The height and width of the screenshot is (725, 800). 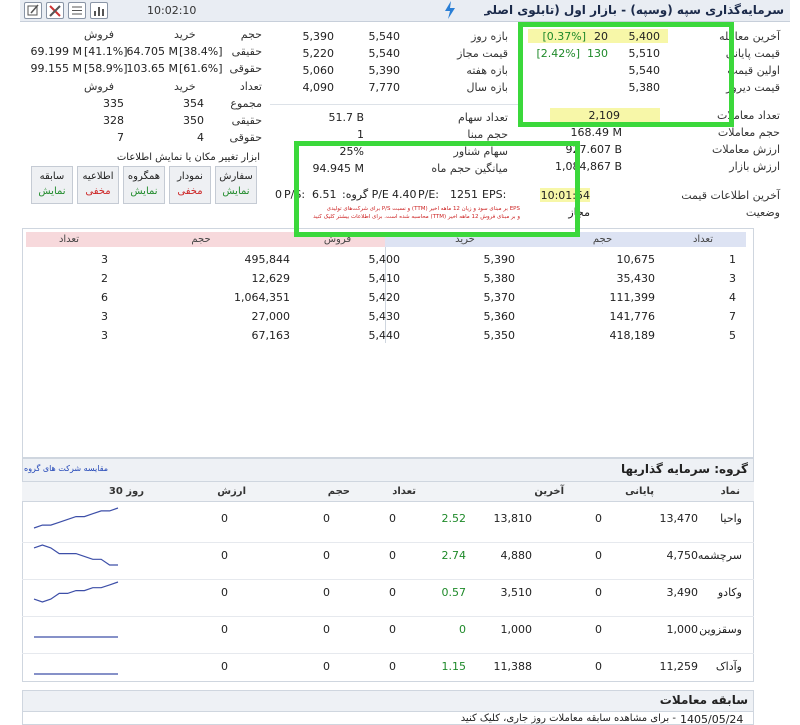 I want to click on orderbook-row: 7 141,776 5,360 5,430 27,000 3, so click(x=386, y=317).